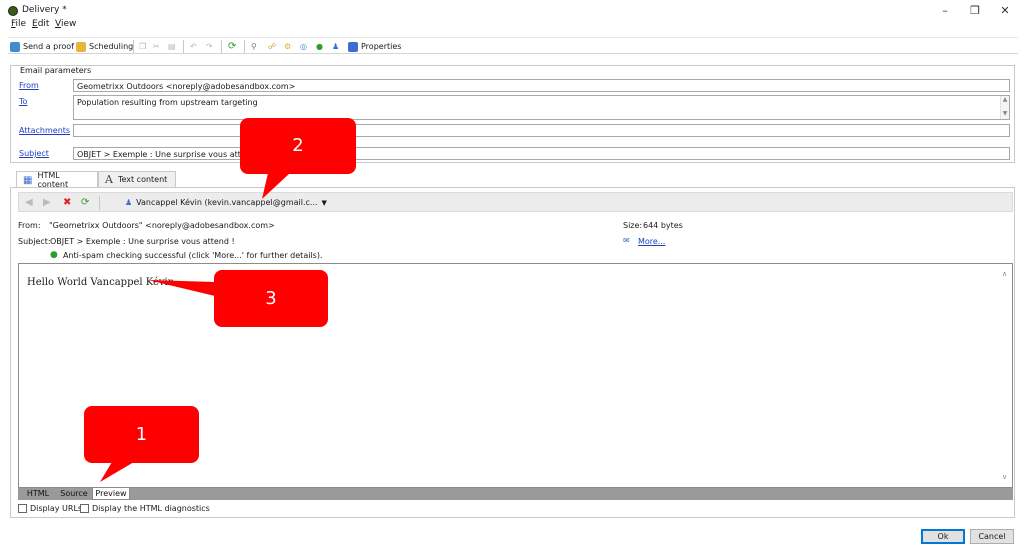  What do you see at coordinates (515, 494) in the screenshot?
I see `view-mode-tabs: HTML Source Preview` at bounding box center [515, 494].